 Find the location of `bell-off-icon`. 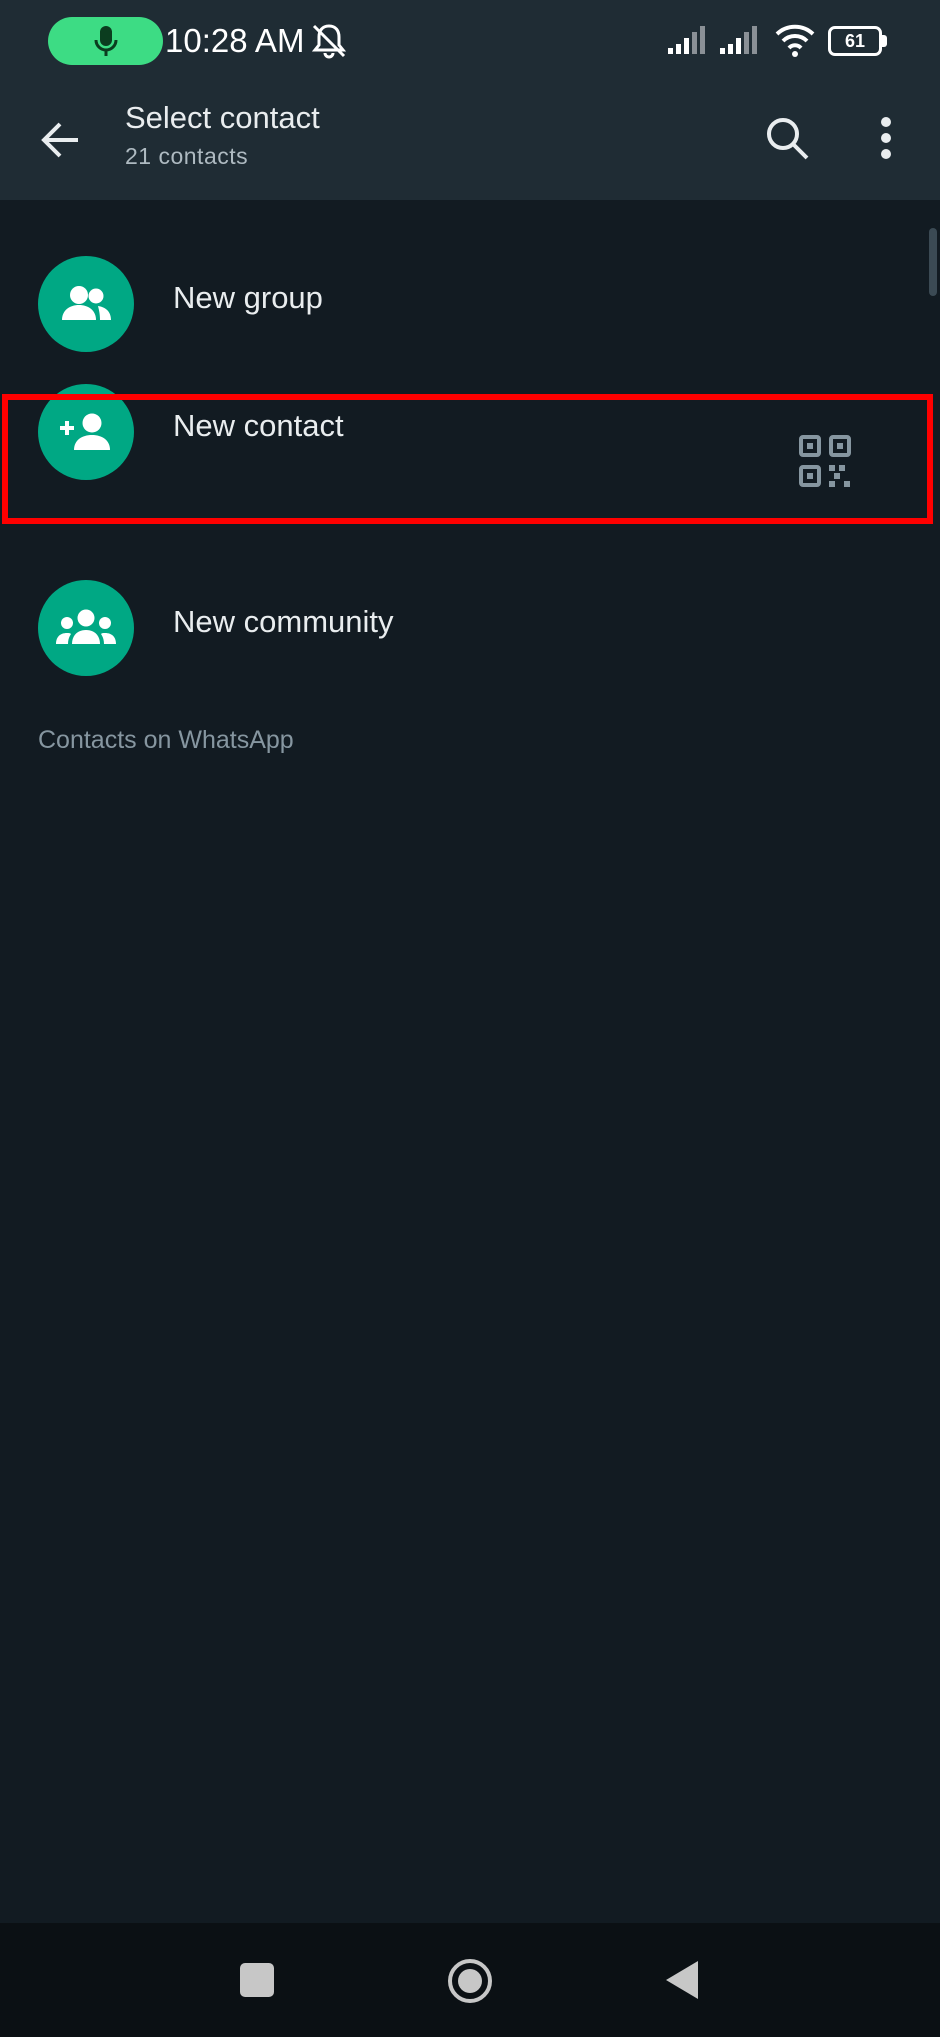

bell-off-icon is located at coordinates (329, 41).